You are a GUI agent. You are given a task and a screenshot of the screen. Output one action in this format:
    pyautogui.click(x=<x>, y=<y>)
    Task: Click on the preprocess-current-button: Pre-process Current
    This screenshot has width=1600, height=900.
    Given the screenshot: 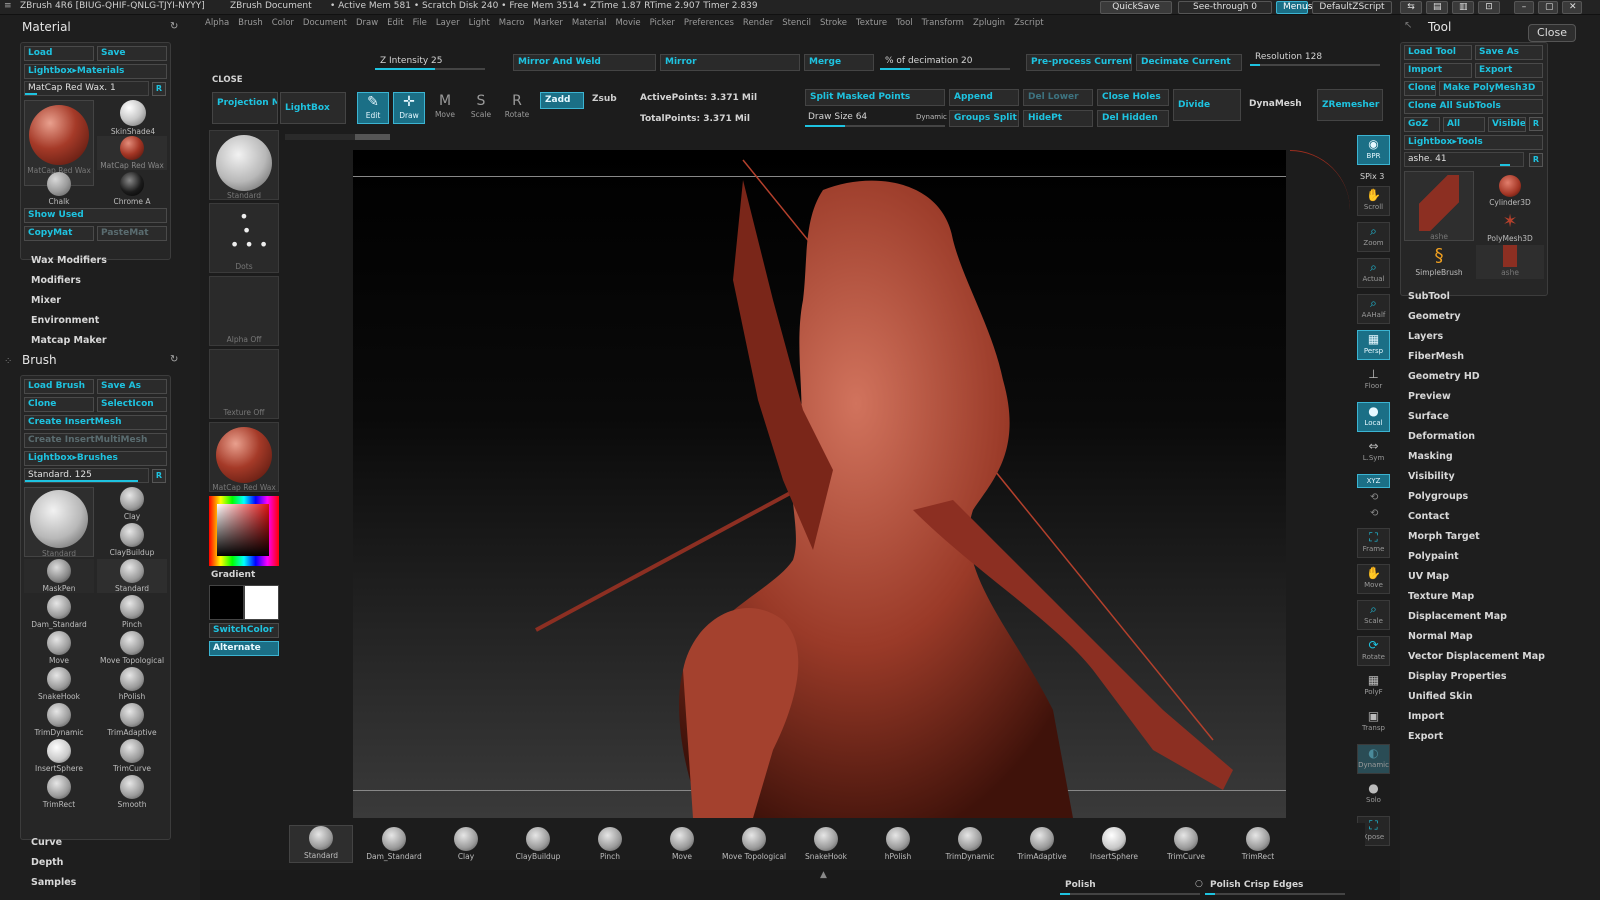 What is the action you would take?
    pyautogui.click(x=1079, y=62)
    